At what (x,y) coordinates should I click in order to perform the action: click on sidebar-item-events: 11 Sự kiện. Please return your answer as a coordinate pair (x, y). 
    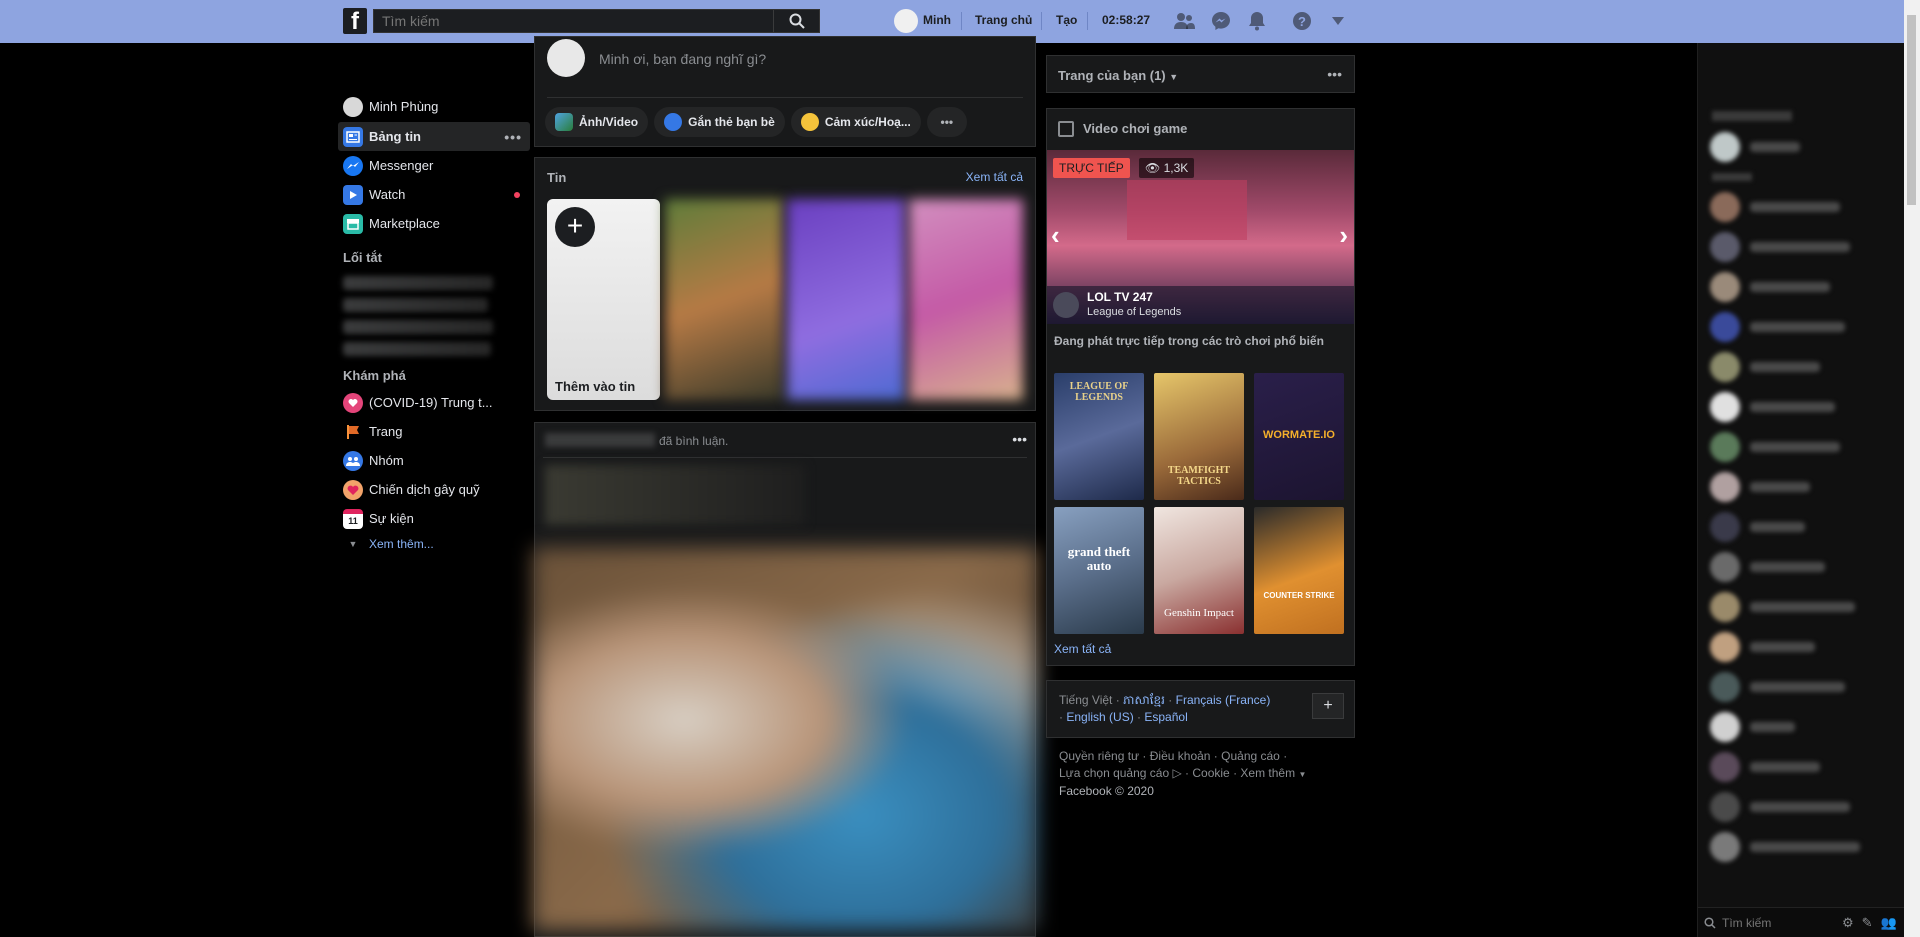
    Looking at the image, I should click on (434, 518).